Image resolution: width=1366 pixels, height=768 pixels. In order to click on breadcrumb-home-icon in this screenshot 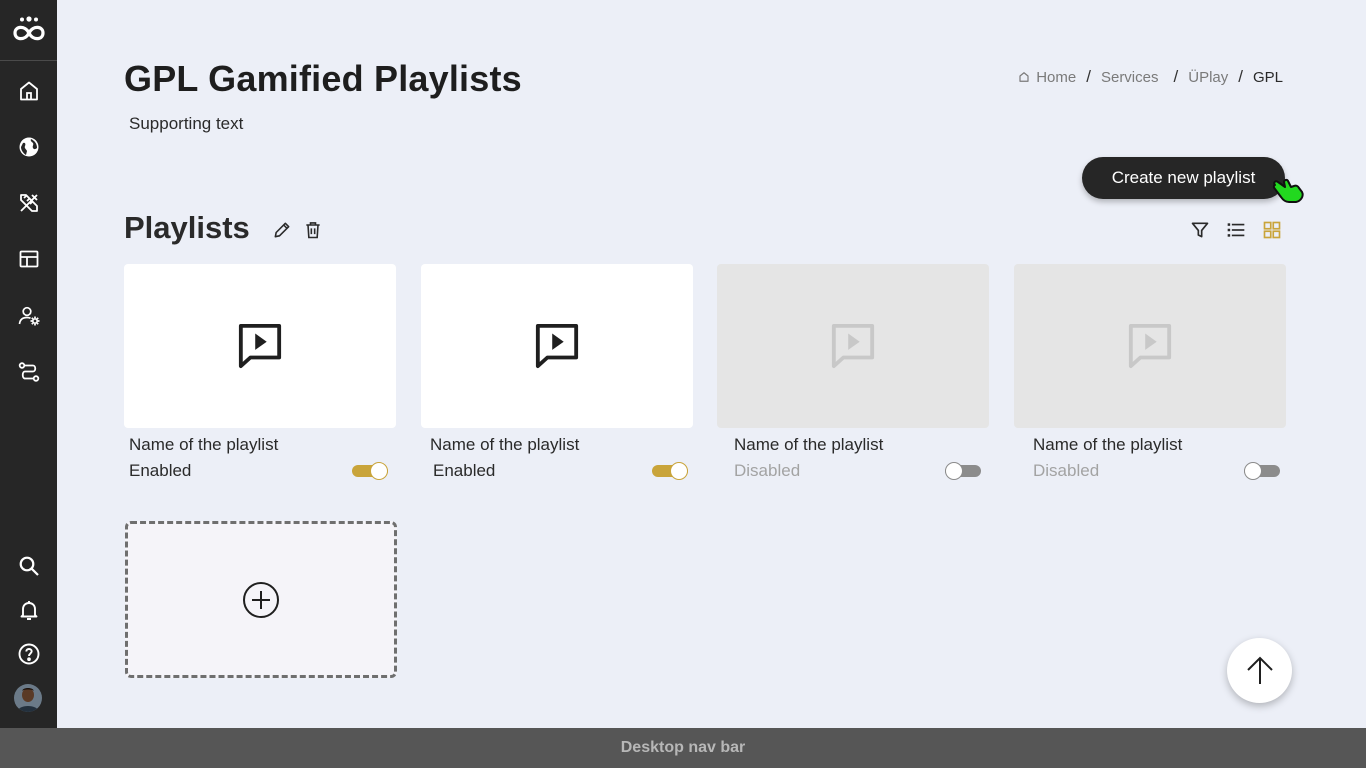, I will do `click(1024, 77)`.